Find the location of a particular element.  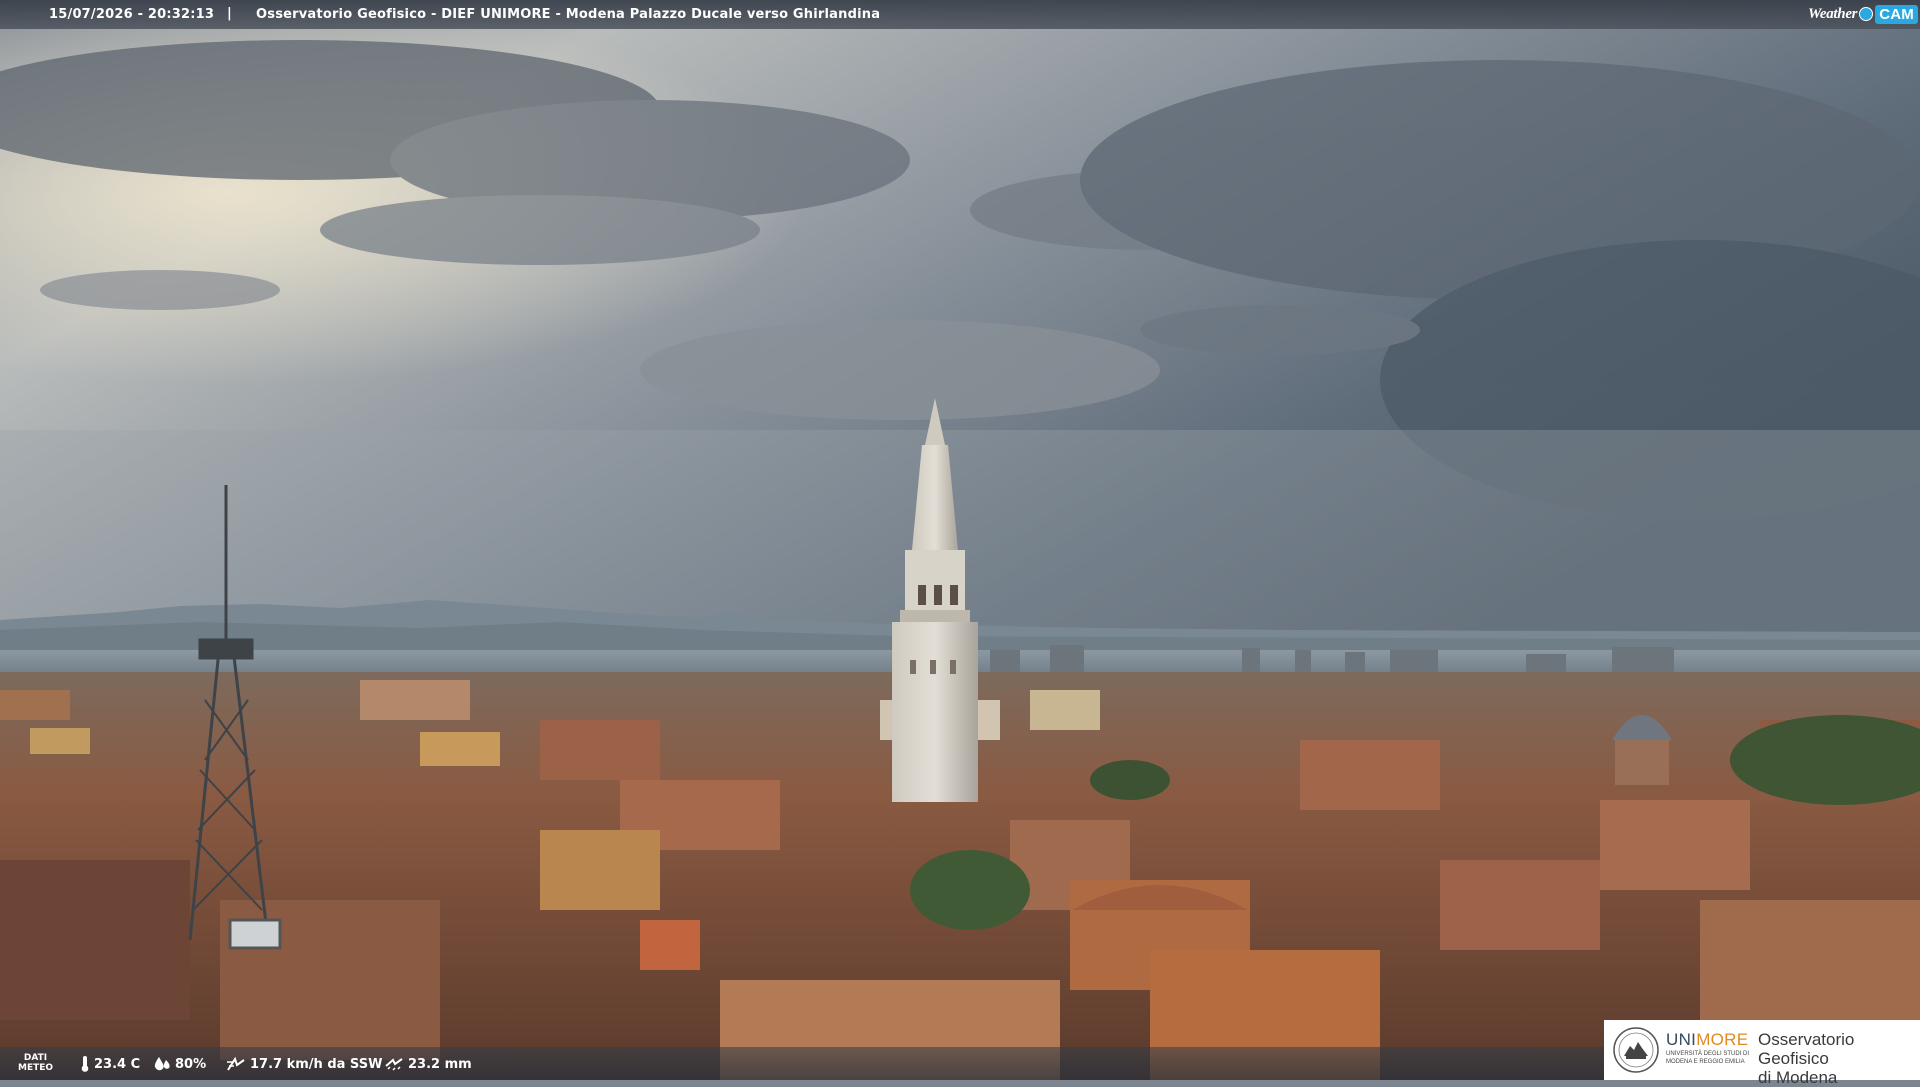

camera-lens-icon is located at coordinates (1866, 14).